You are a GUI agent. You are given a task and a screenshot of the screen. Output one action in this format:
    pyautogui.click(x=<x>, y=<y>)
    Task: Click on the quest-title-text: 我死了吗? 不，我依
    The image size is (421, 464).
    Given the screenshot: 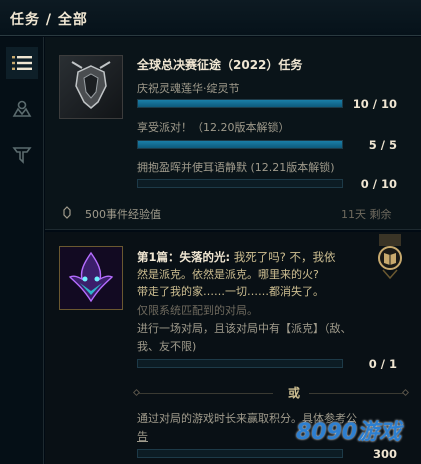 What is the action you would take?
    pyautogui.click(x=283, y=257)
    